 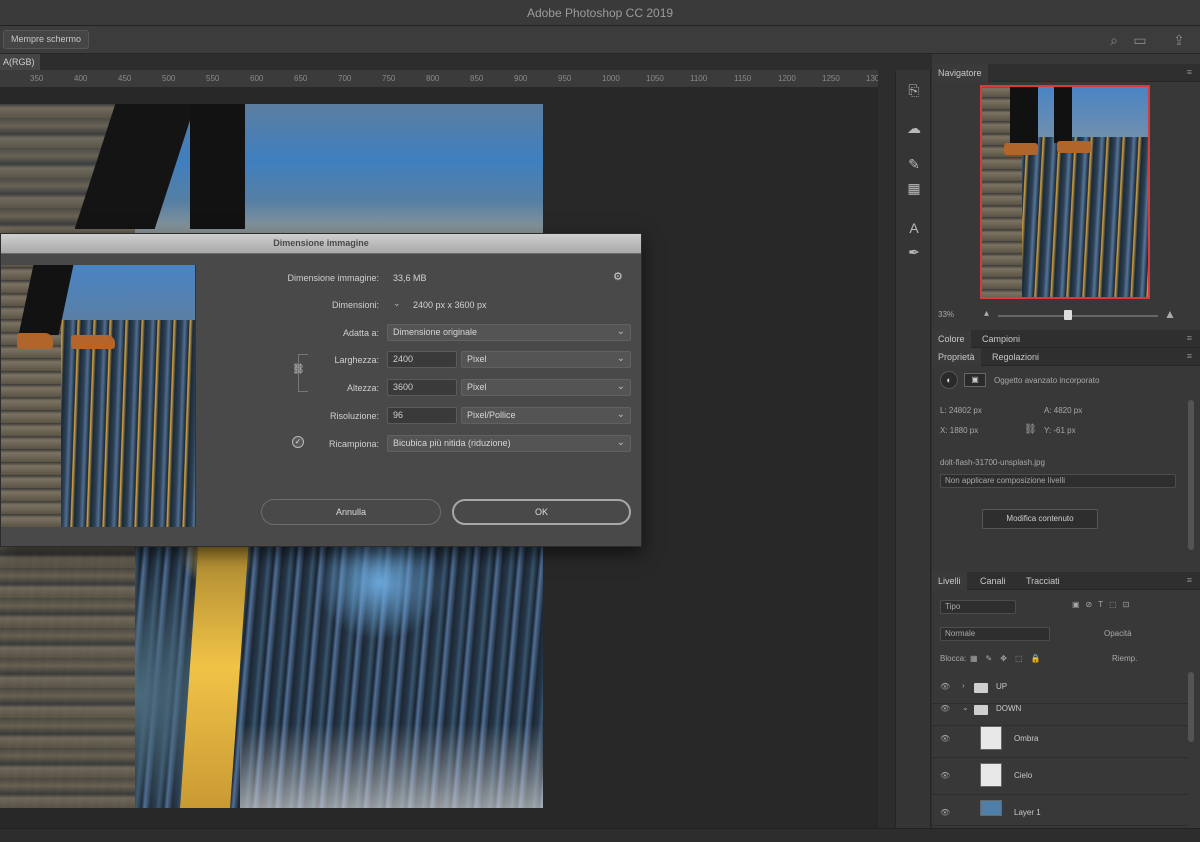 I want to click on tab-color: Colore, so click(x=951, y=339).